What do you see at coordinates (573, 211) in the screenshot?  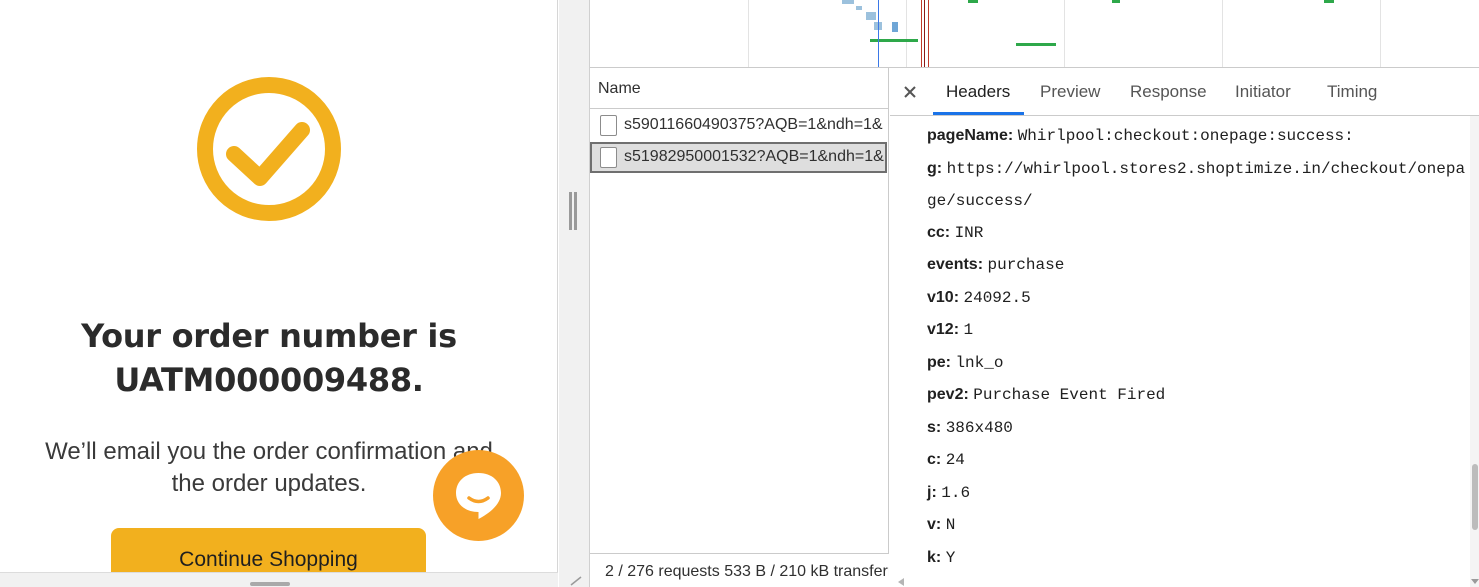 I see `viewport-width-resize-handle` at bounding box center [573, 211].